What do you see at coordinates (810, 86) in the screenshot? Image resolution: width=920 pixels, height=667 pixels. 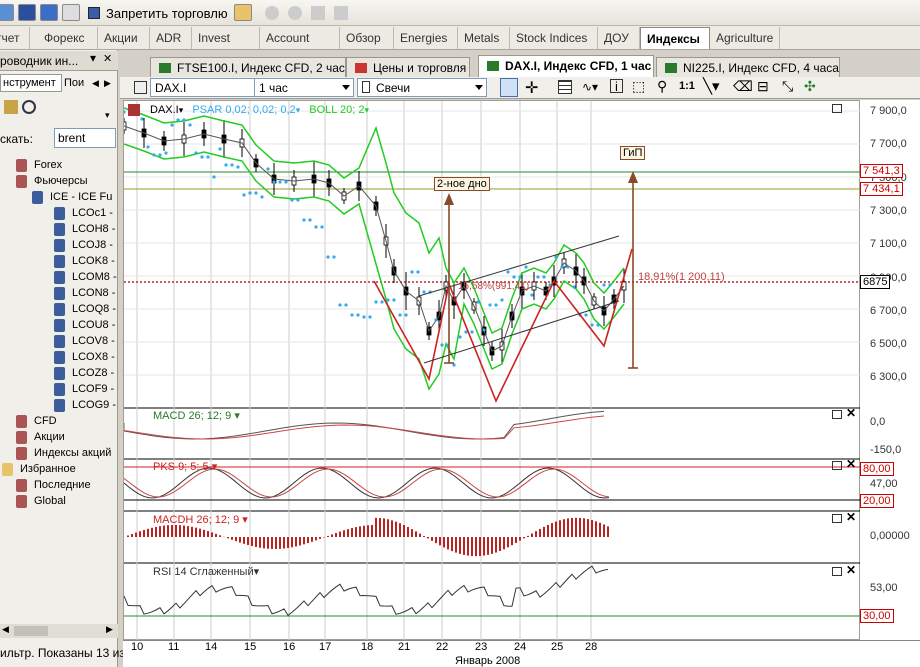 I see `objects-icon: ✣` at bounding box center [810, 86].